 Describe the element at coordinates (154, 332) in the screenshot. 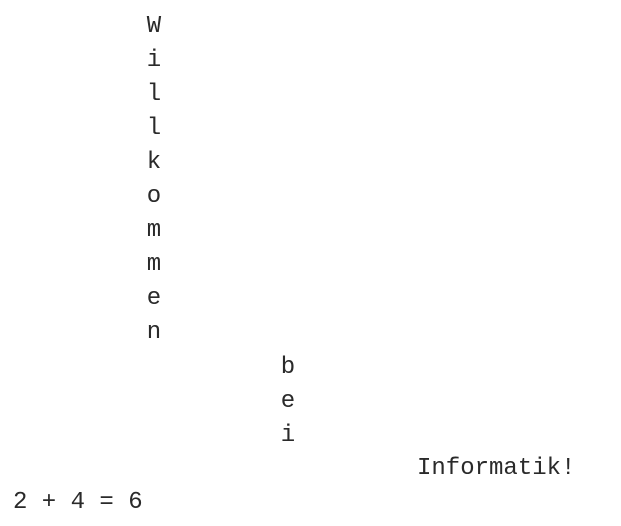

I see `letter: n` at that location.